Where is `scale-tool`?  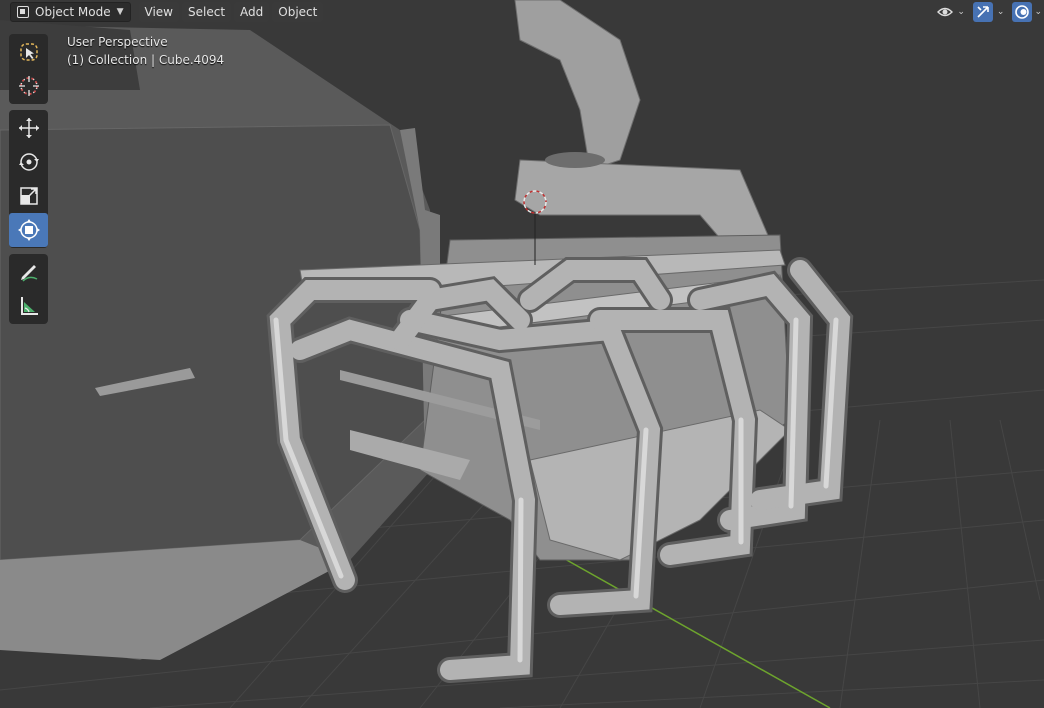
scale-tool is located at coordinates (28, 196).